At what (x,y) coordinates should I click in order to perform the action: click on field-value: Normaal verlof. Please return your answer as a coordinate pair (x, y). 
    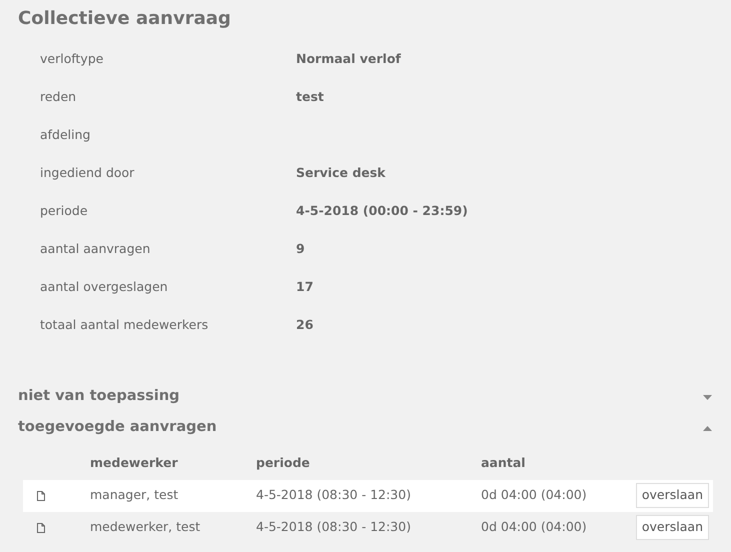
    Looking at the image, I should click on (348, 59).